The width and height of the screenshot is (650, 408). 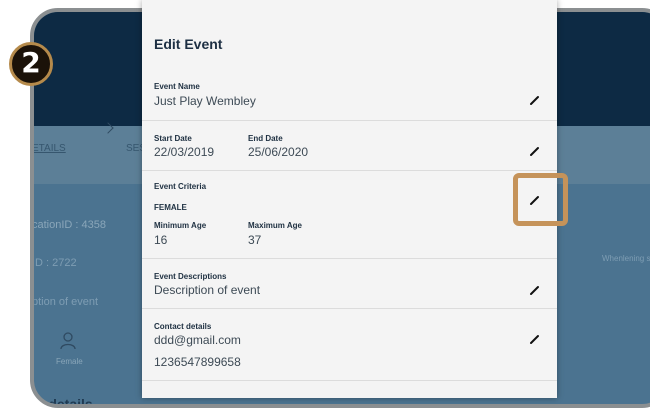 I want to click on description-text: ption of event, so click(x=65, y=302).